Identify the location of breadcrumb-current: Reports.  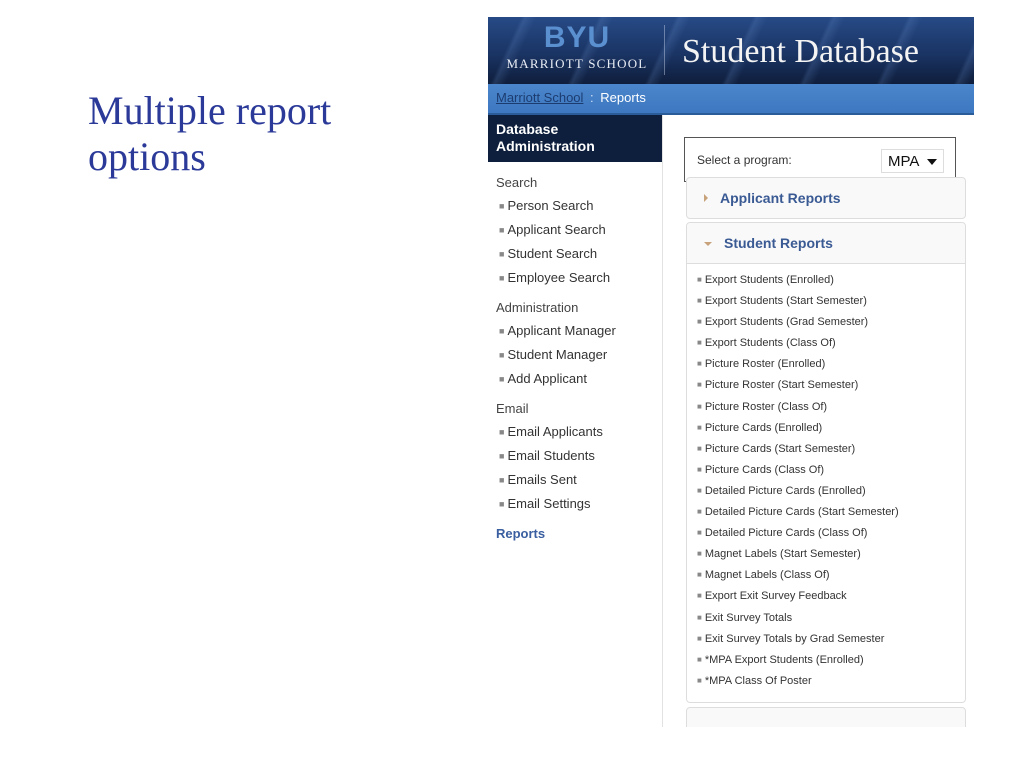
(623, 97).